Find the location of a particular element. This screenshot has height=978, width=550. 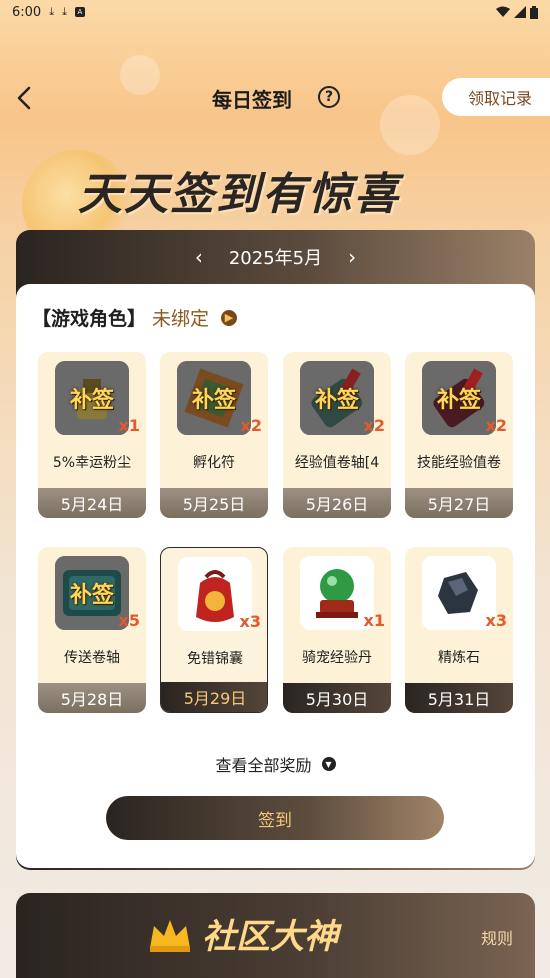

chevron-down-icon: ▼ is located at coordinates (328, 764).